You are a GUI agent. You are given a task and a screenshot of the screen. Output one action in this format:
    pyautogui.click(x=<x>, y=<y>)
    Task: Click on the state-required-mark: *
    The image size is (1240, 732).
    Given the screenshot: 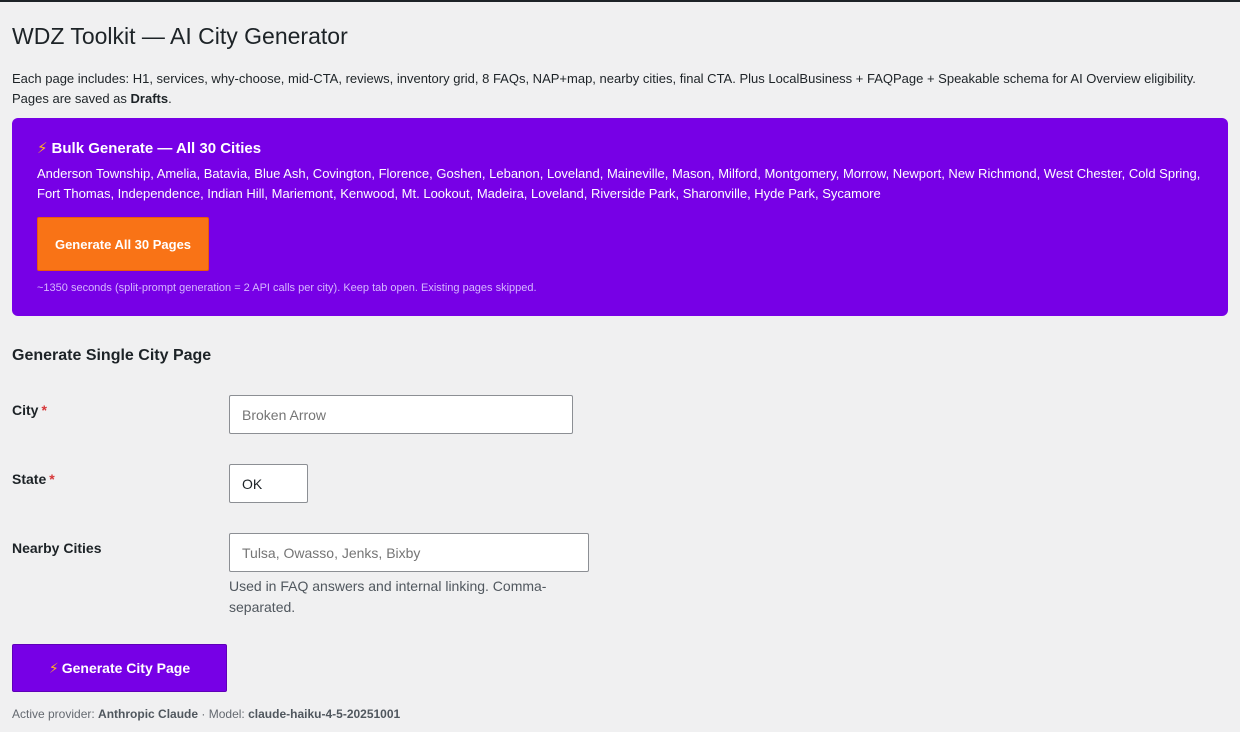 What is the action you would take?
    pyautogui.click(x=52, y=479)
    